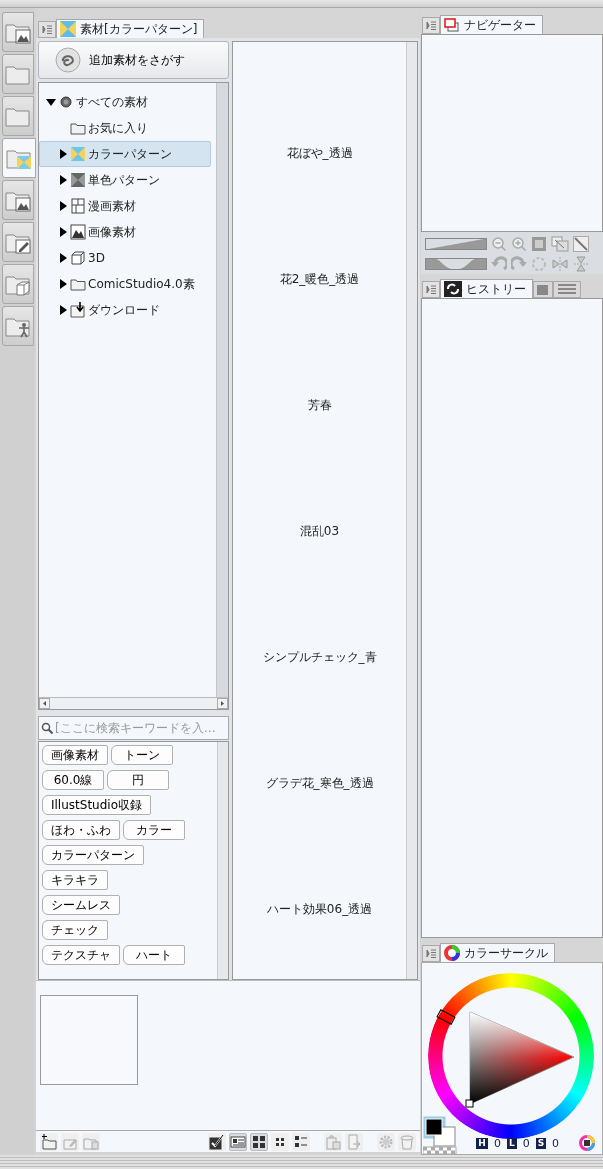 This screenshot has width=603, height=1169. What do you see at coordinates (78, 231) in the screenshot?
I see `image-icon` at bounding box center [78, 231].